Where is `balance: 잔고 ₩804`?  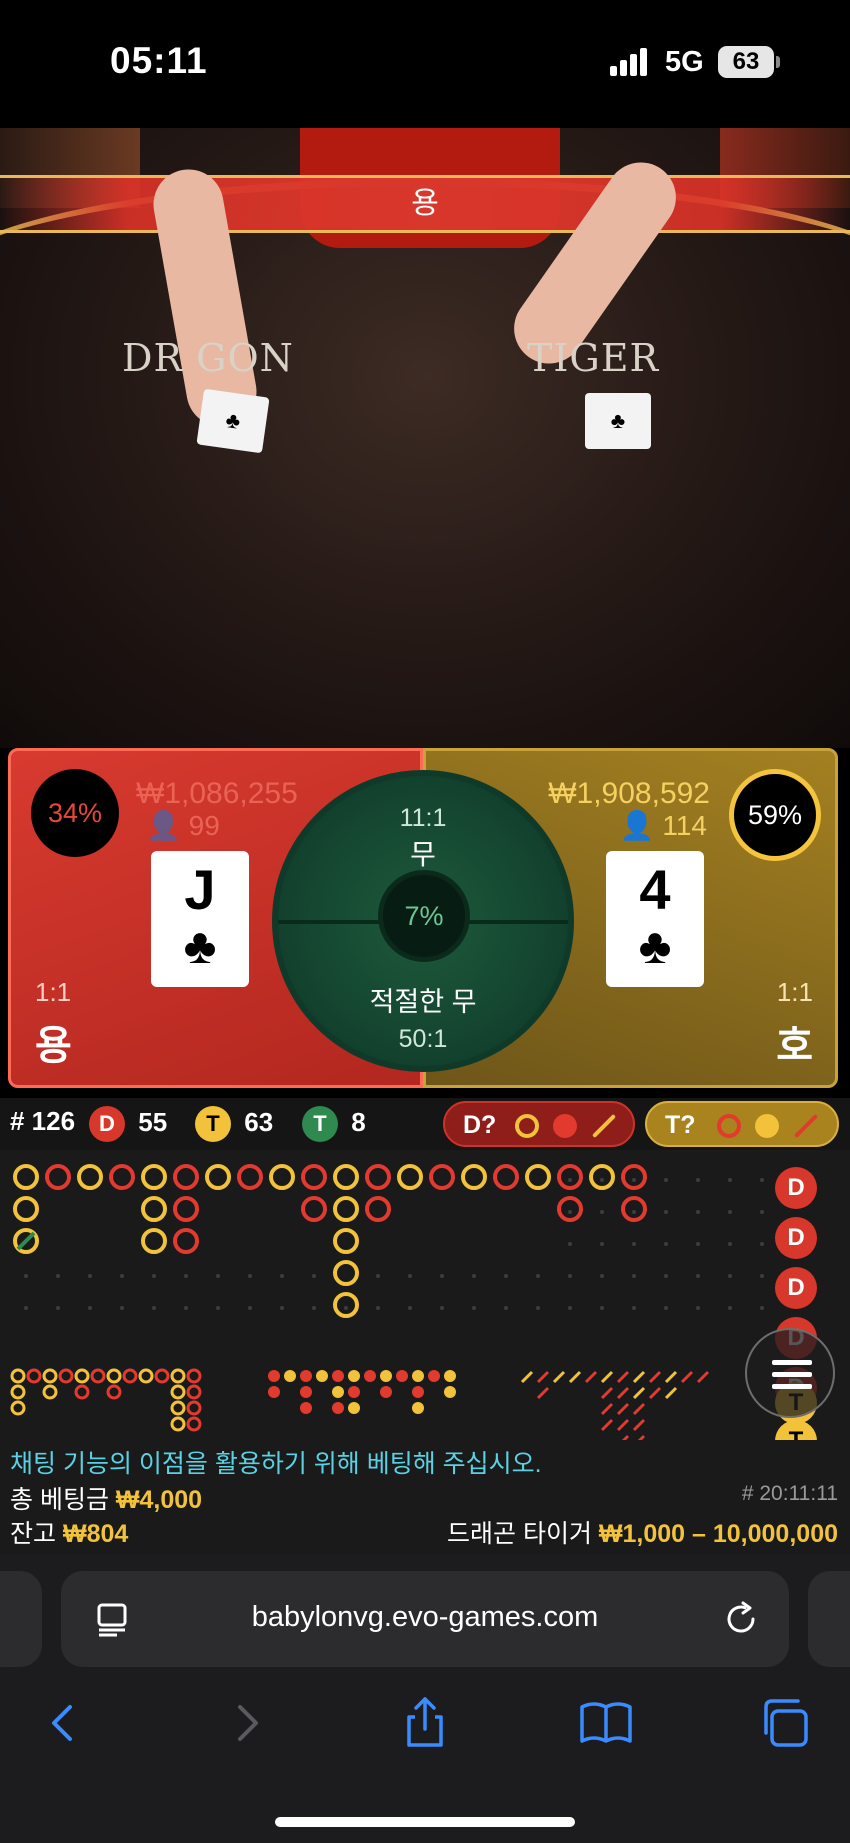 balance: 잔고 ₩804 is located at coordinates (69, 1534).